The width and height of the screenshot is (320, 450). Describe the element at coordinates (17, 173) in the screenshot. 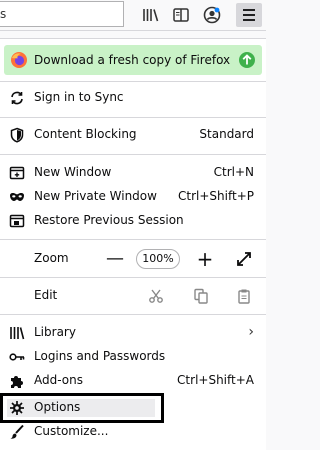

I see `new-window-icon` at that location.